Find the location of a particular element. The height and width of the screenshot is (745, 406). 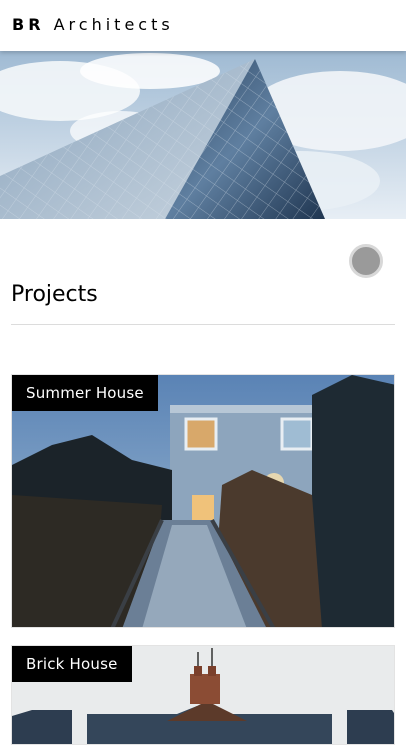

brand-logo: BR Architects is located at coordinates (93, 25).